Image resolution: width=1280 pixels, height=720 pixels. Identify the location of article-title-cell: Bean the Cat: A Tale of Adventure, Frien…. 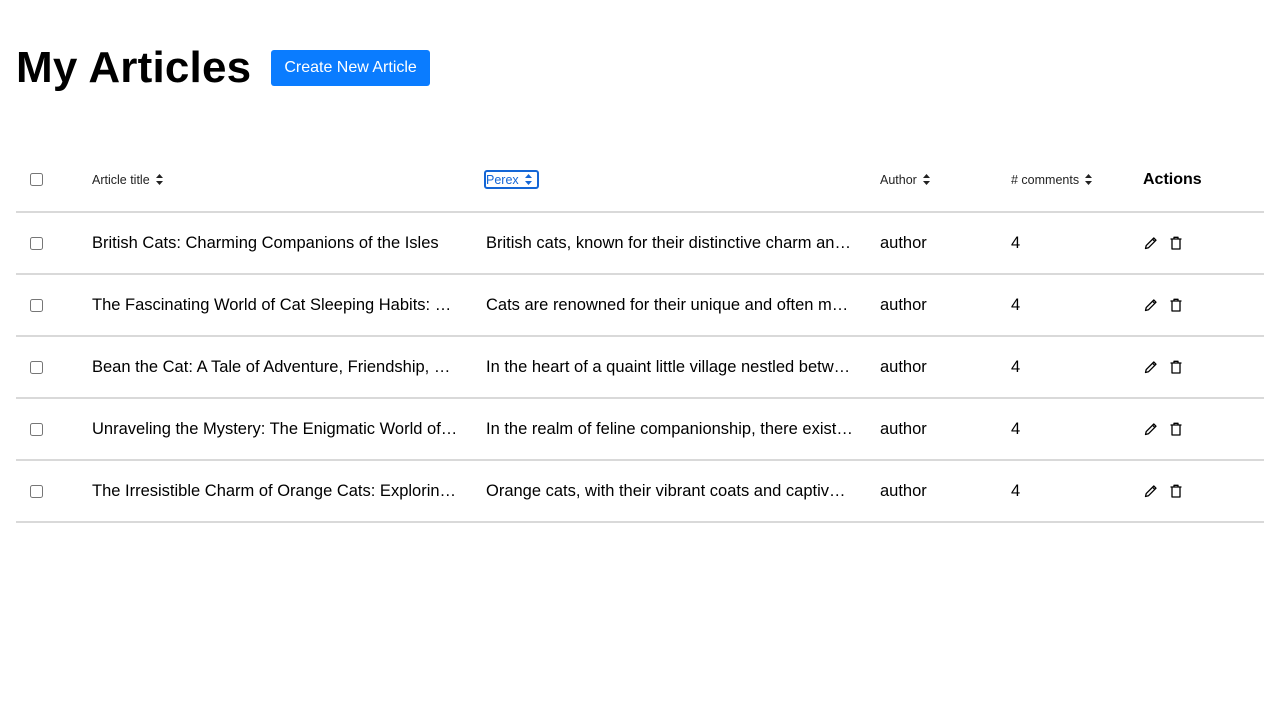
(271, 366).